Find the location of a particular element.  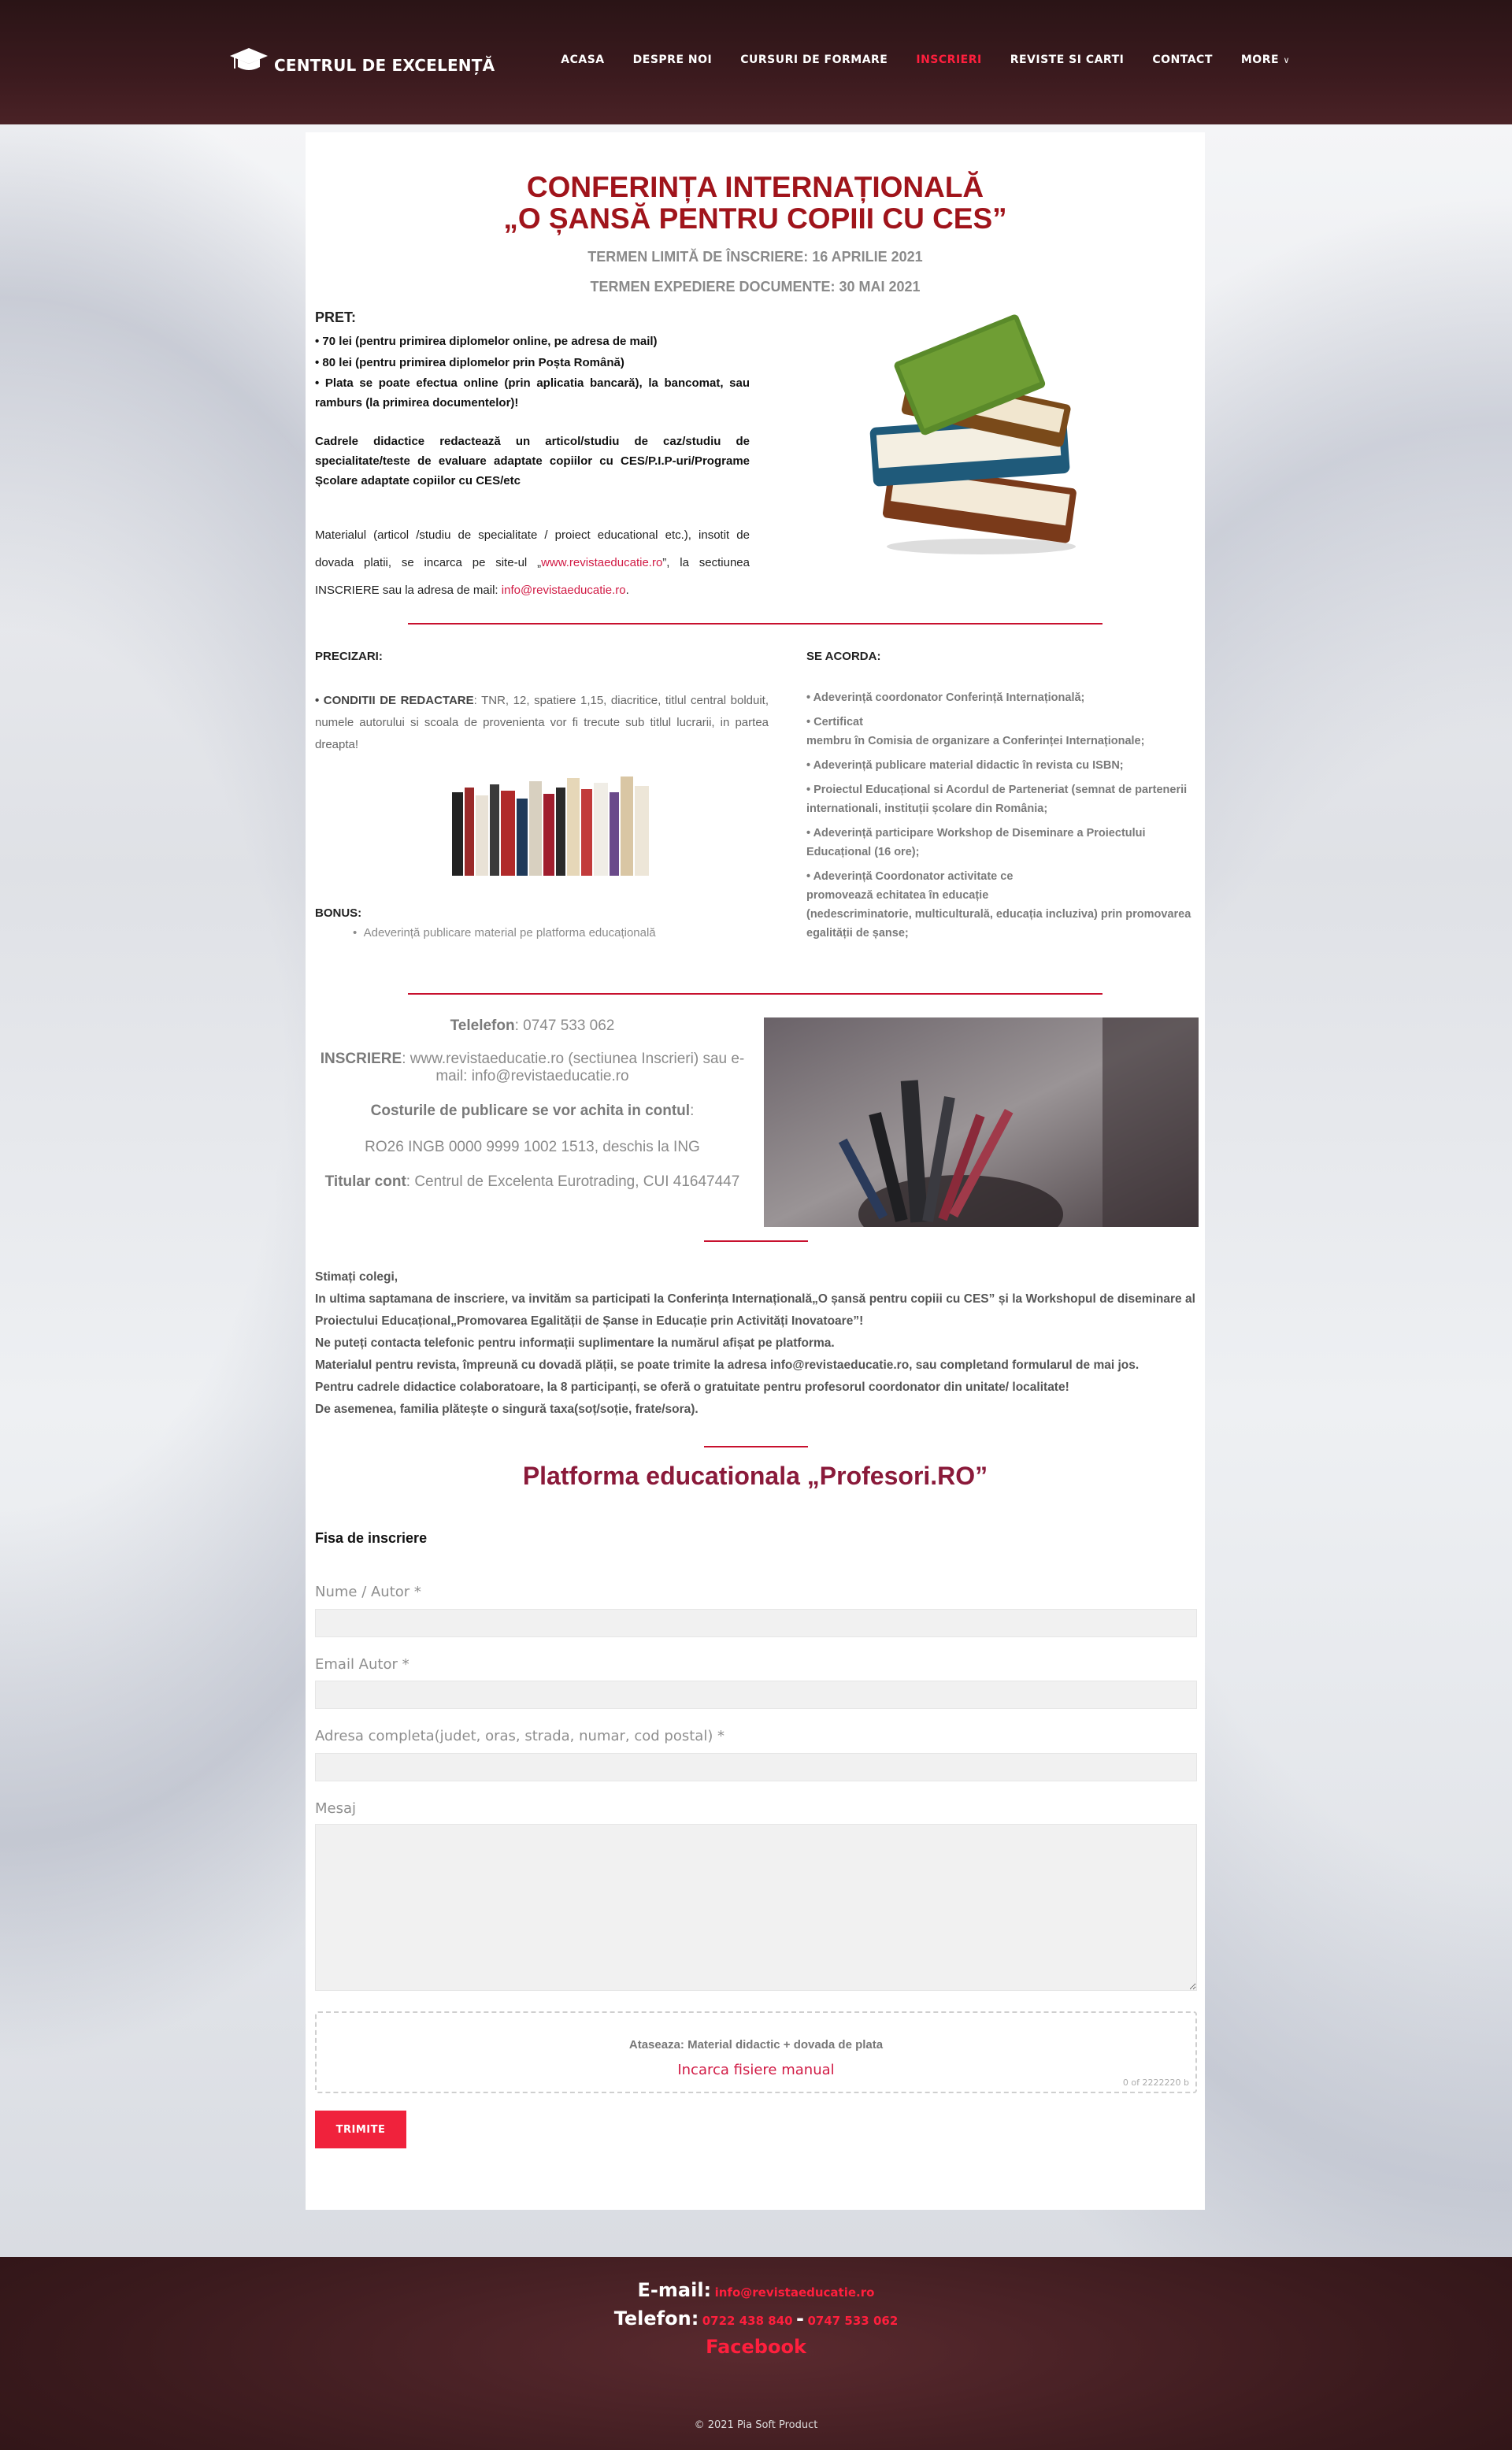

precizari-bold: • CONDITII DE REDACTARE is located at coordinates (394, 700).